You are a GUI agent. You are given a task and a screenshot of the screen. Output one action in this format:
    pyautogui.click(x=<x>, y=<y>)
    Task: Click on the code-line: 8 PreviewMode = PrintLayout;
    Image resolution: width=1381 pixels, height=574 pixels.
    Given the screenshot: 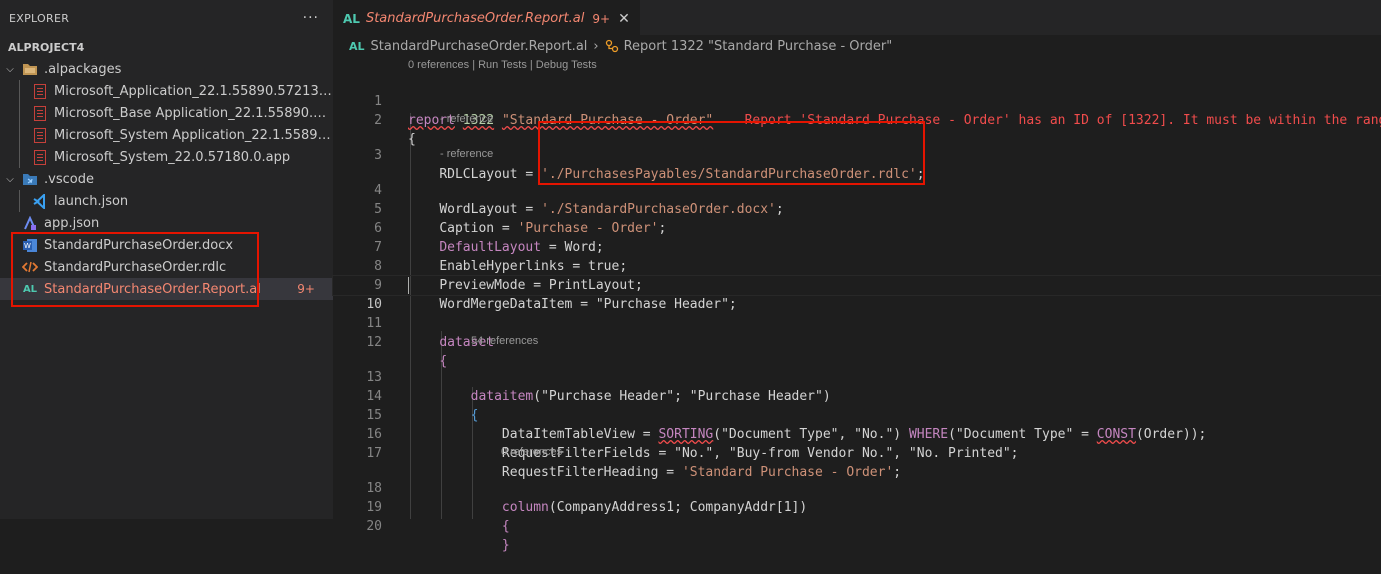 What is the action you would take?
    pyautogui.click(x=857, y=265)
    